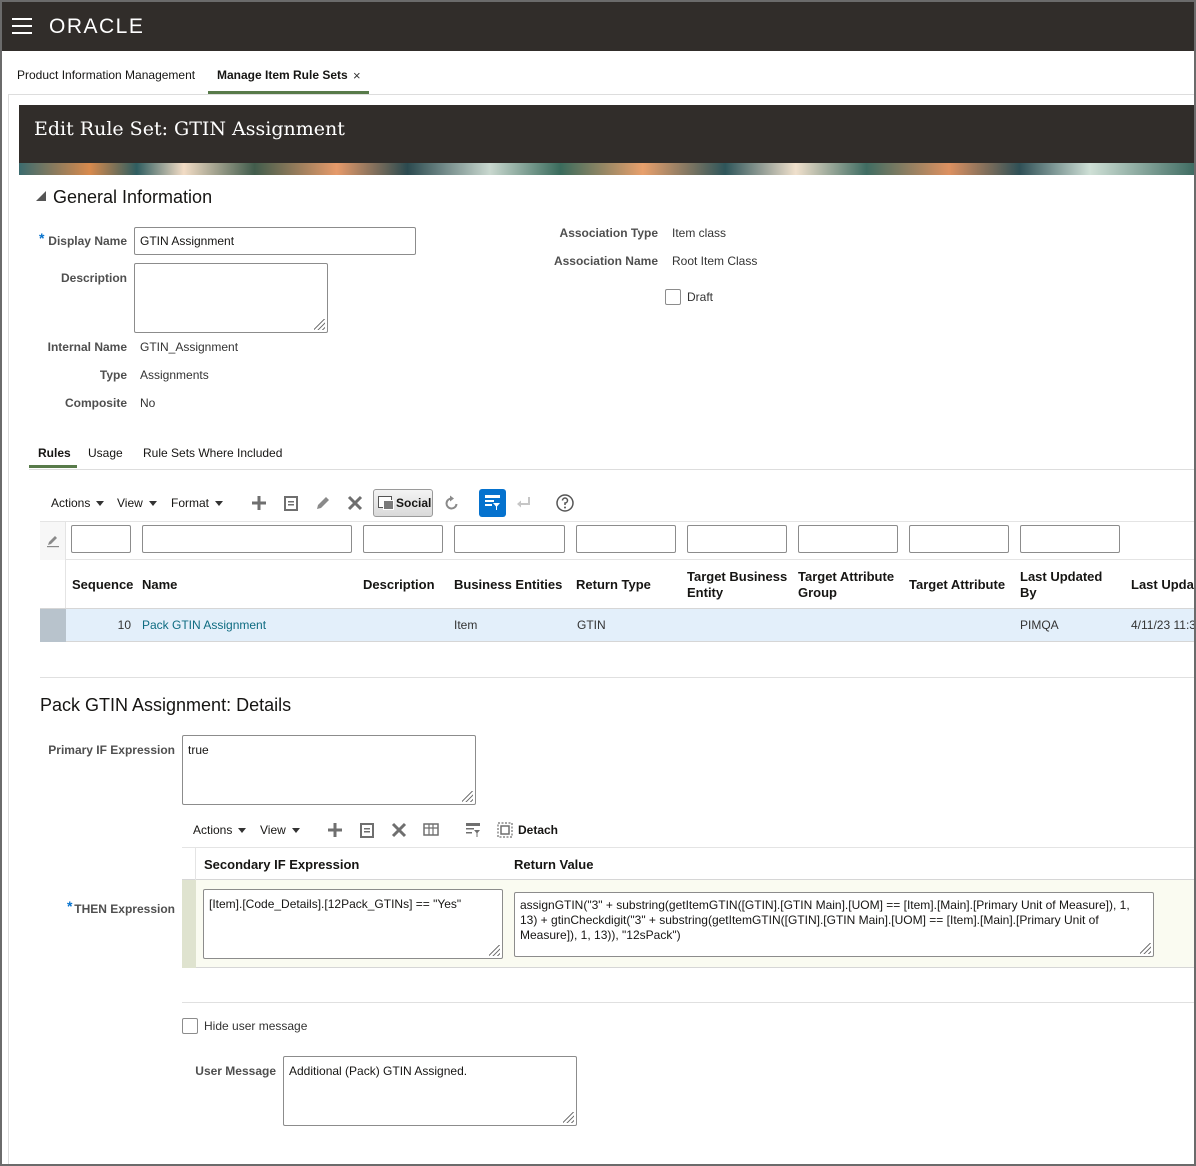  What do you see at coordinates (1067, 585) in the screenshot?
I see `column-header-last-updated-by: Last Updated By` at bounding box center [1067, 585].